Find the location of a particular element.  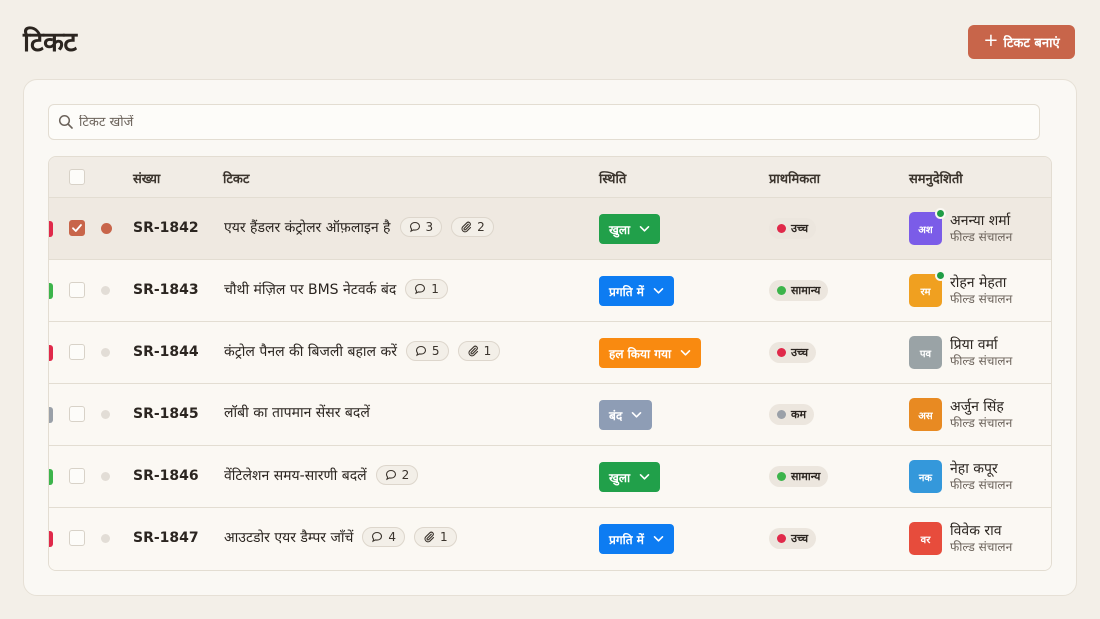

status-label: बंद is located at coordinates (616, 415).